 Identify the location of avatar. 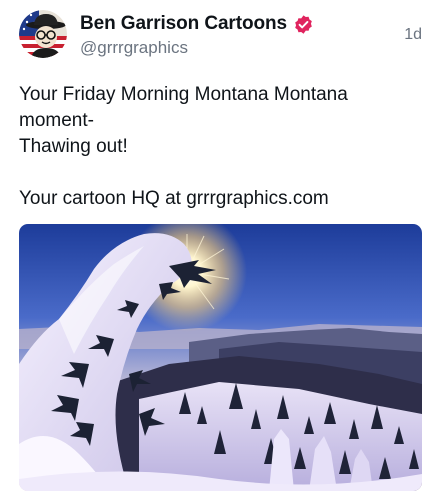
(43, 34).